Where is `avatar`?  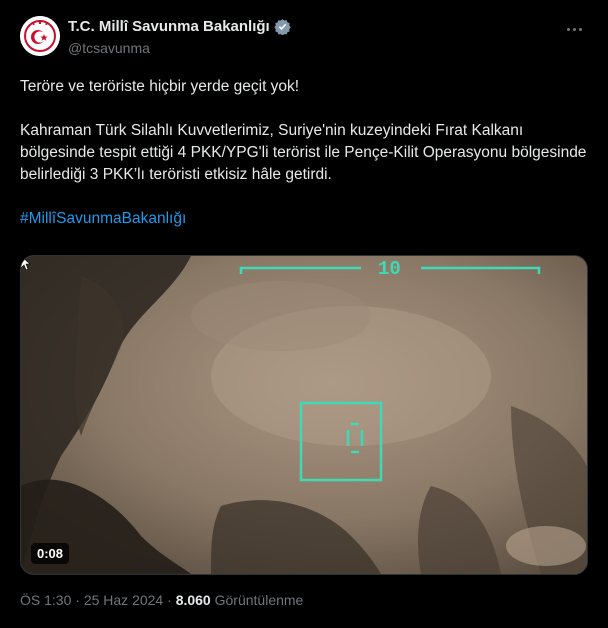 avatar is located at coordinates (40, 36).